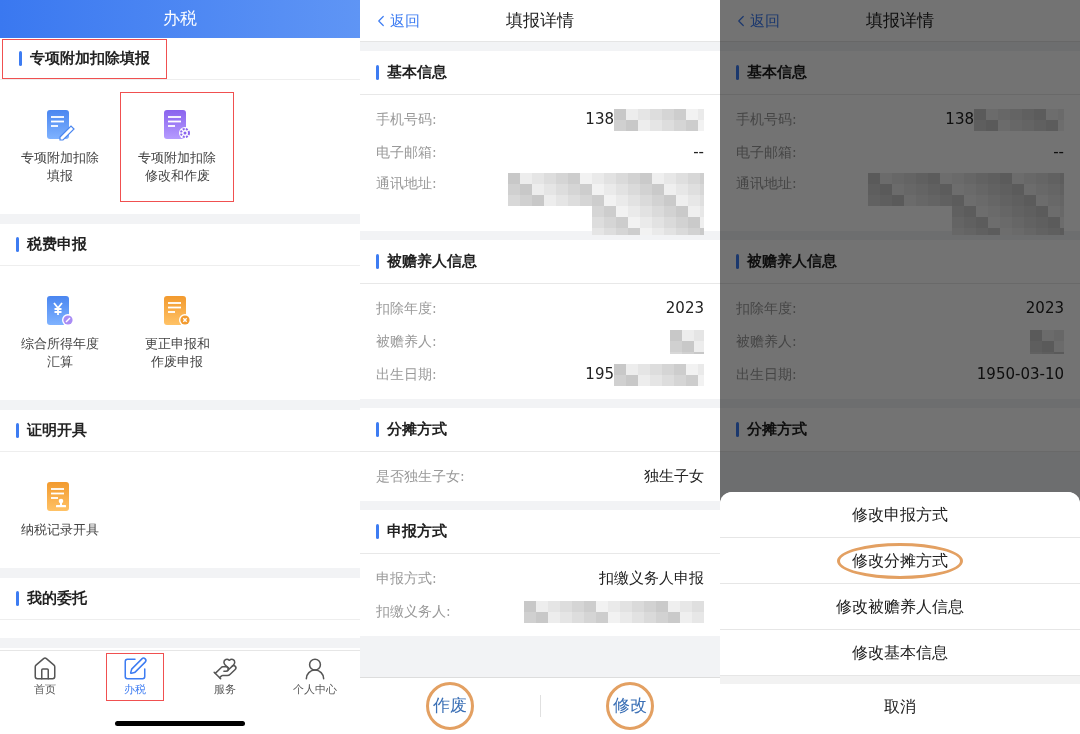 This screenshot has height=734, width=1080. What do you see at coordinates (57, 599) in the screenshot?
I see `section-heading: 我的委托` at bounding box center [57, 599].